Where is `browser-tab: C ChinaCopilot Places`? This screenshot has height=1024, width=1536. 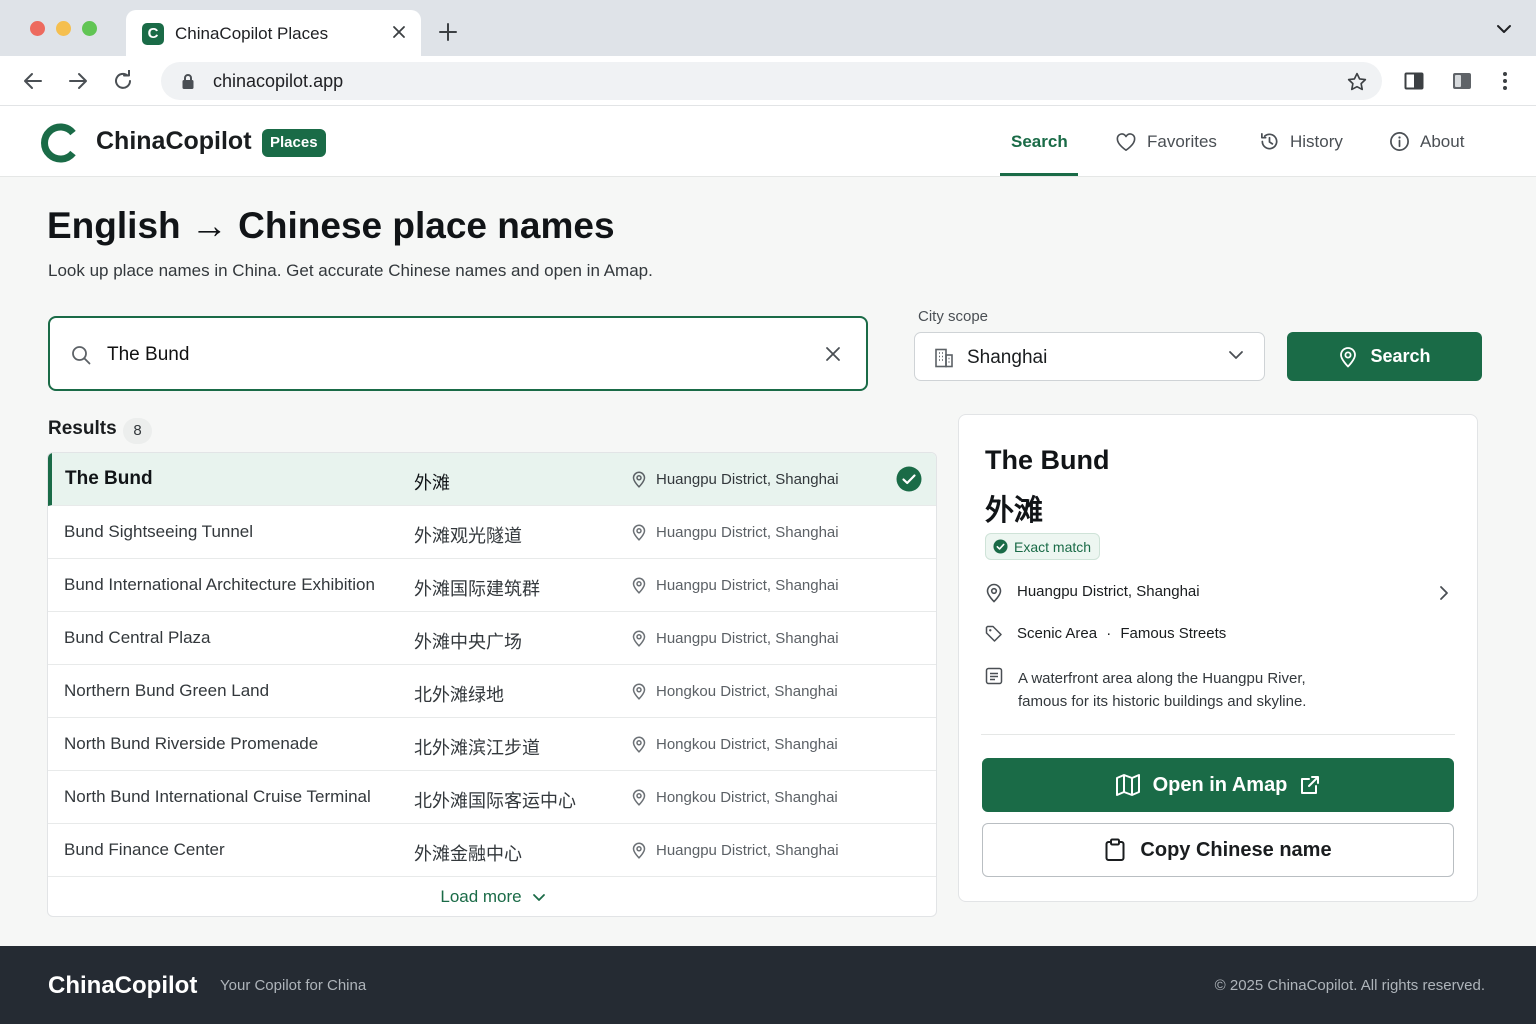 browser-tab: C ChinaCopilot Places is located at coordinates (273, 33).